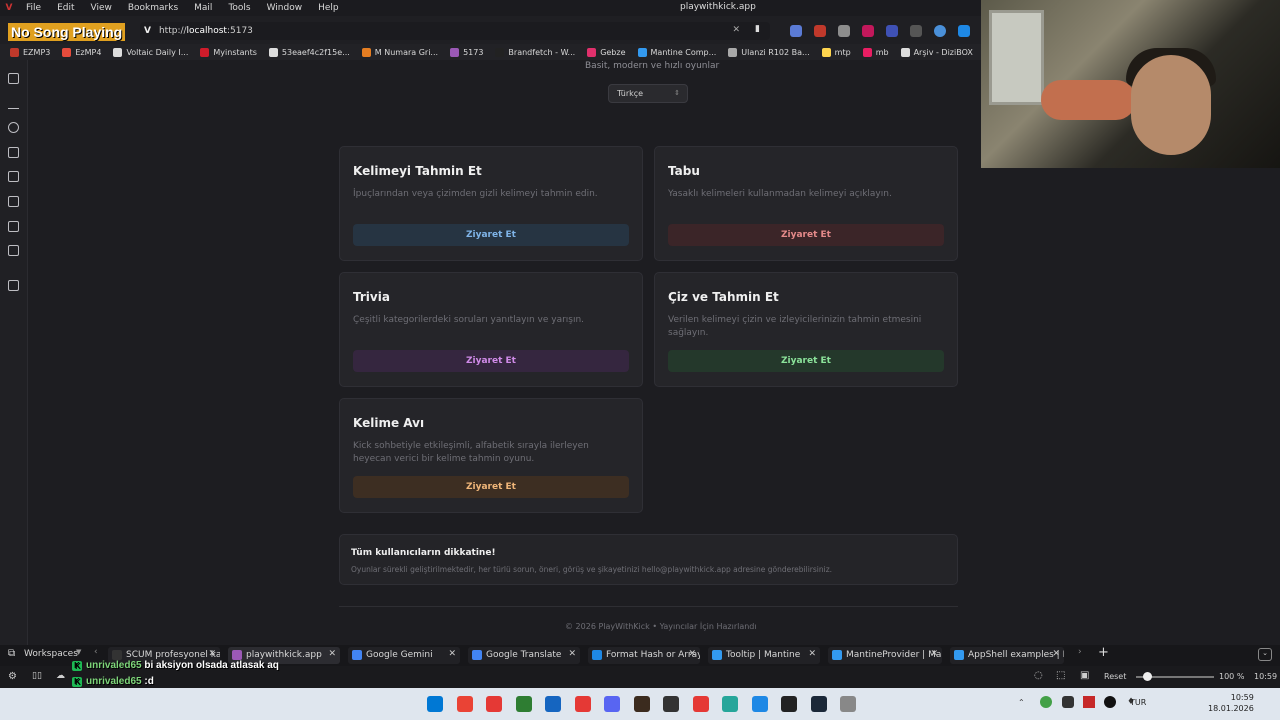 This screenshot has height=720, width=1280. What do you see at coordinates (836, 52) in the screenshot?
I see `bookmark-item: mtp` at bounding box center [836, 52].